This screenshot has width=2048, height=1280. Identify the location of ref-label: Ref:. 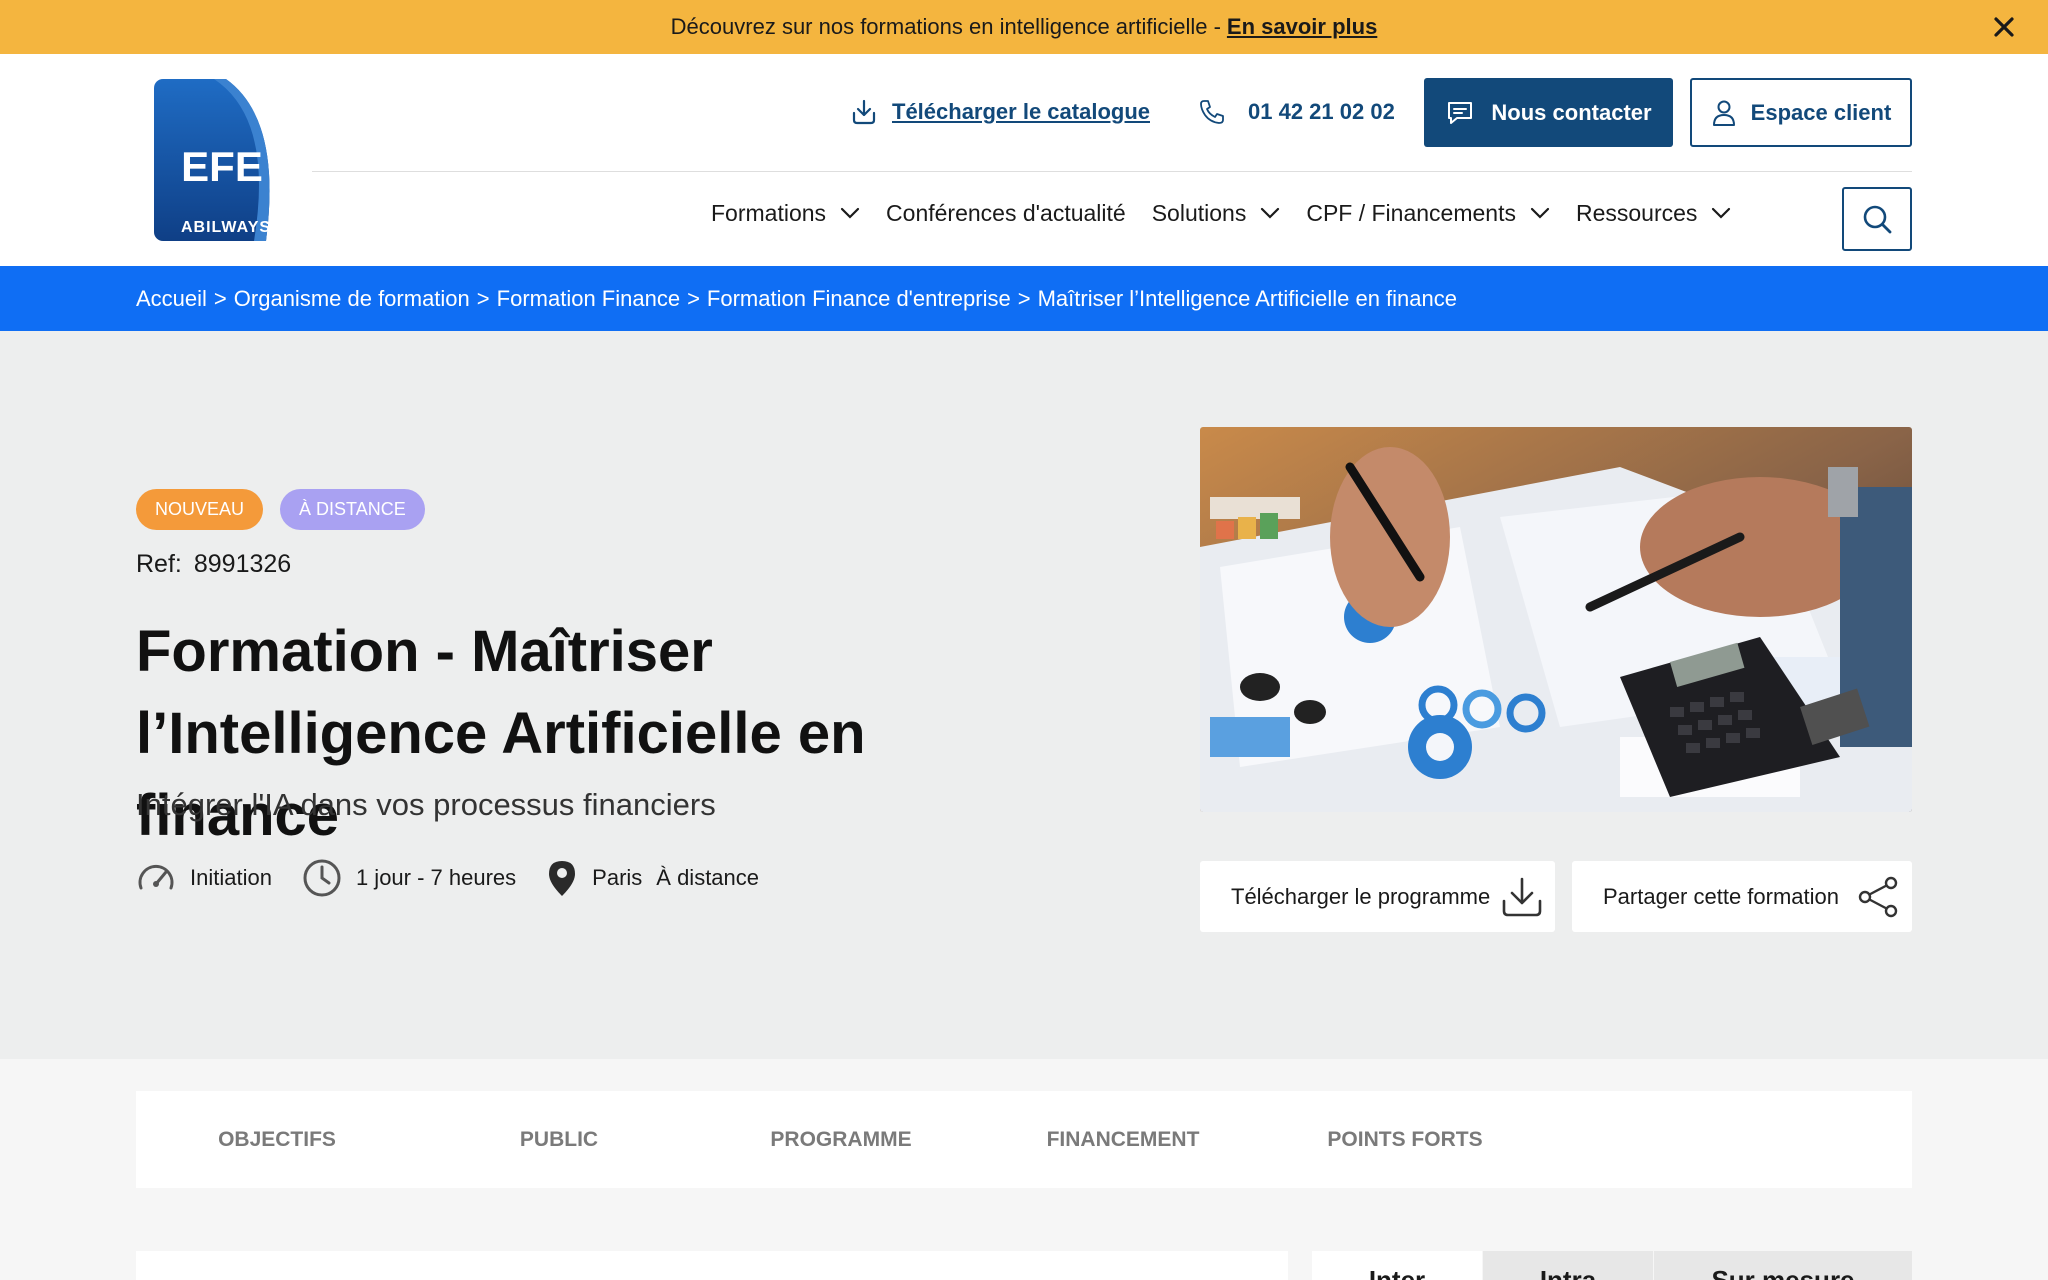
(159, 564).